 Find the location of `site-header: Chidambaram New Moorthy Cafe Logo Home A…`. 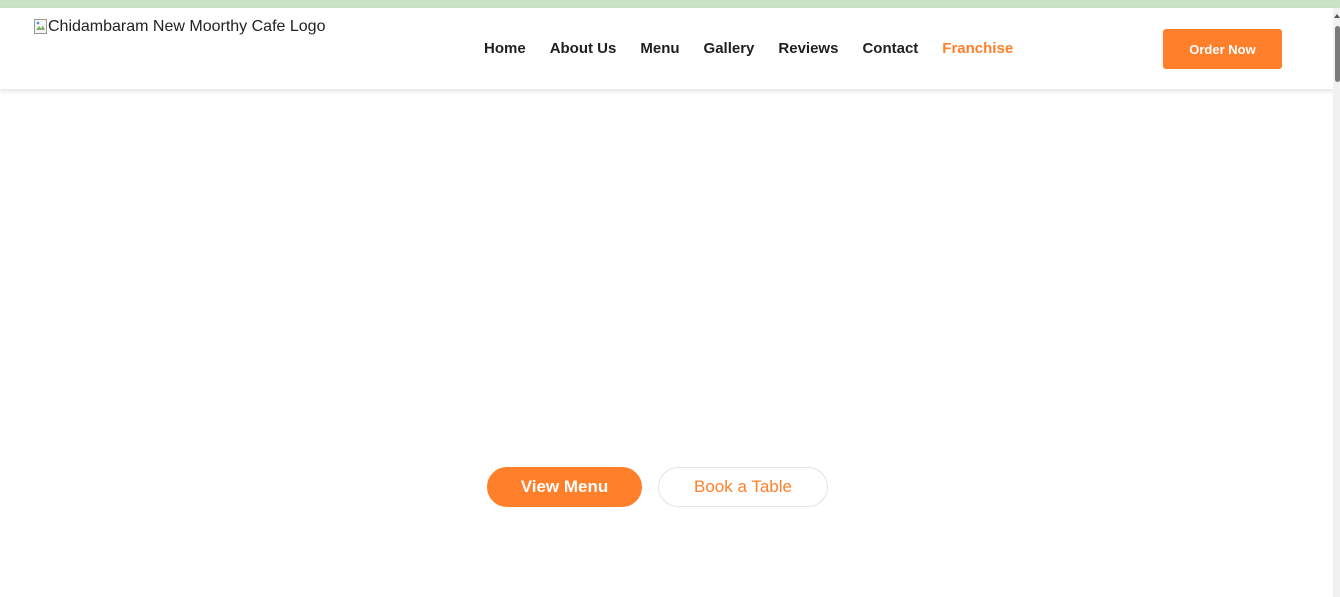

site-header: Chidambaram New Moorthy Cafe Logo Home A… is located at coordinates (668, 48).